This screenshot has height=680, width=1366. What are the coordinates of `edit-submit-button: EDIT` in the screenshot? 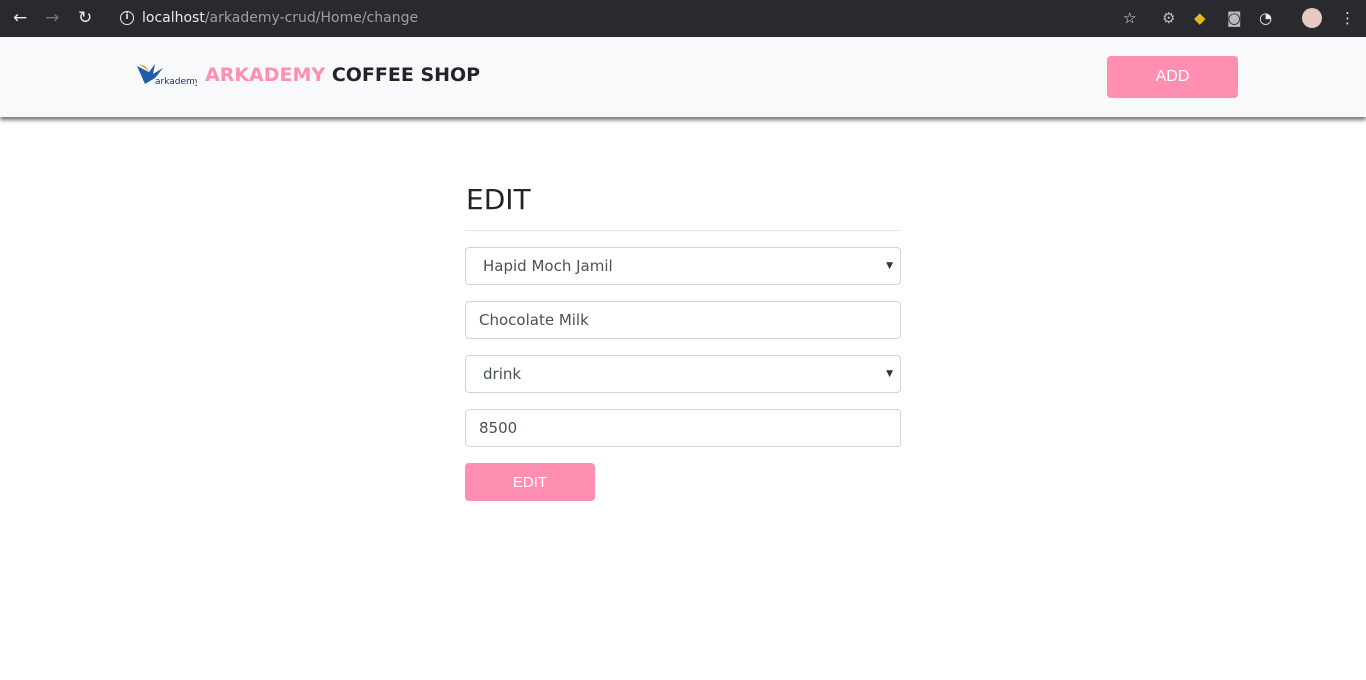 It's located at (530, 482).